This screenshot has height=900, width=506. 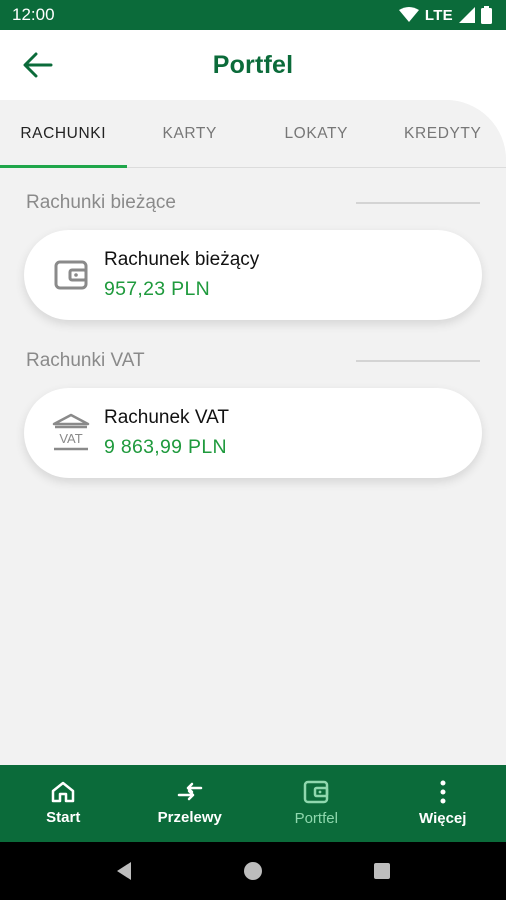 I want to click on section-header-current-accounts: Rachunki bieżące, so click(x=253, y=203).